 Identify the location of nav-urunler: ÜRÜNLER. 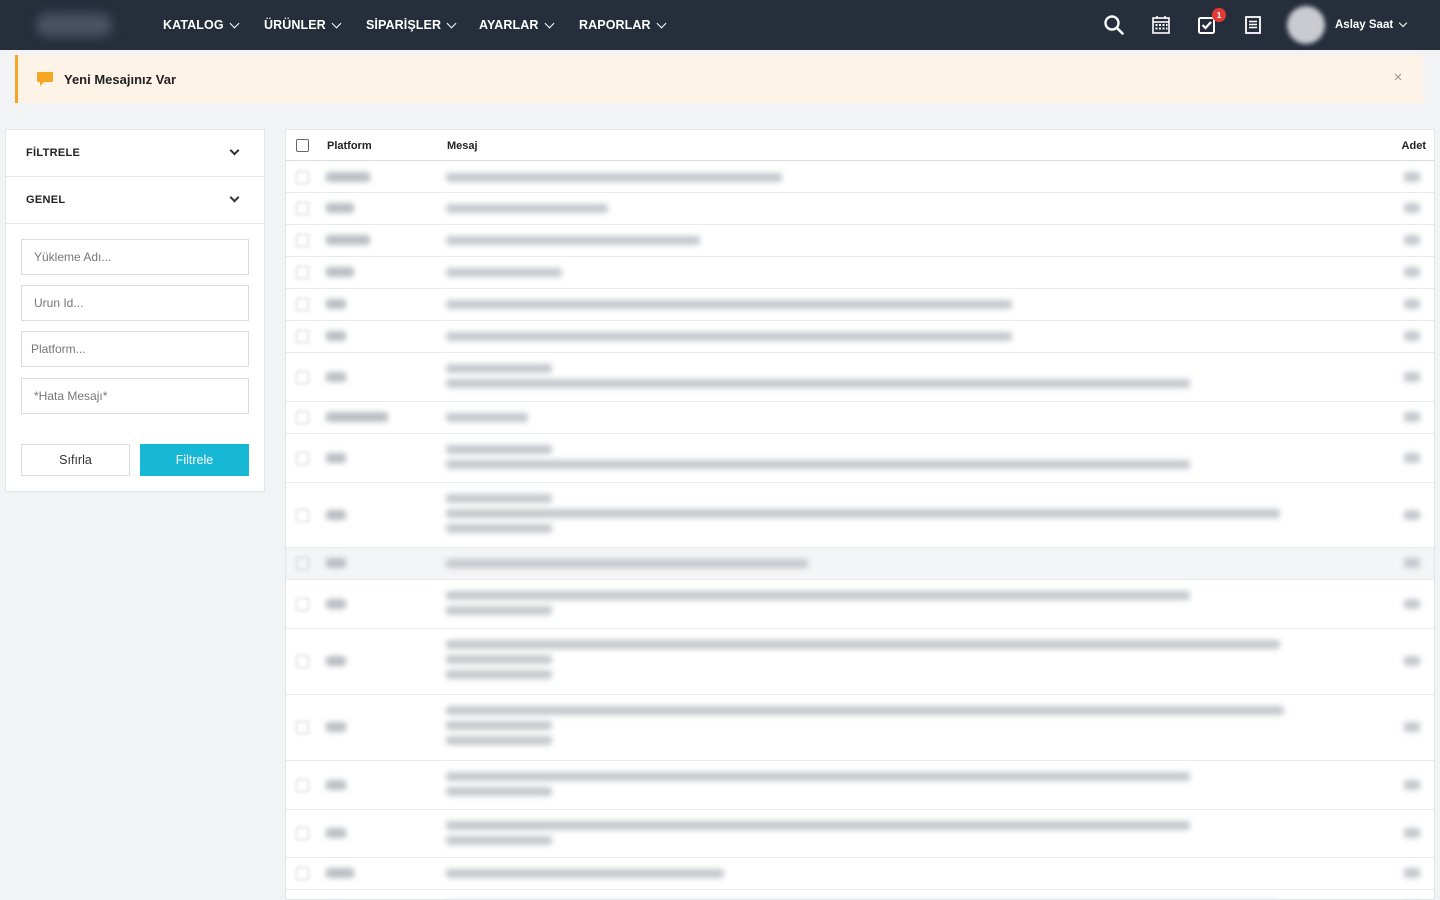
(303, 25).